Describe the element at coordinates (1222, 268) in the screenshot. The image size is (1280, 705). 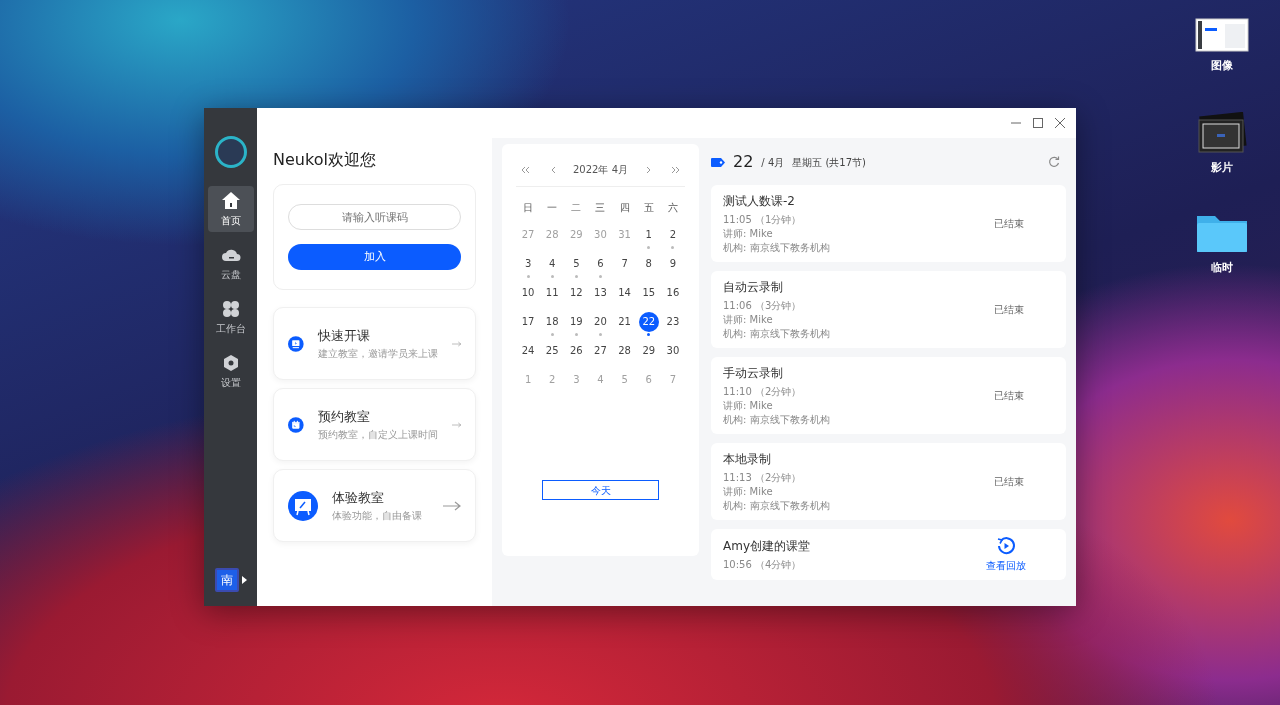
I see `desktop-icon-label: 临时` at that location.